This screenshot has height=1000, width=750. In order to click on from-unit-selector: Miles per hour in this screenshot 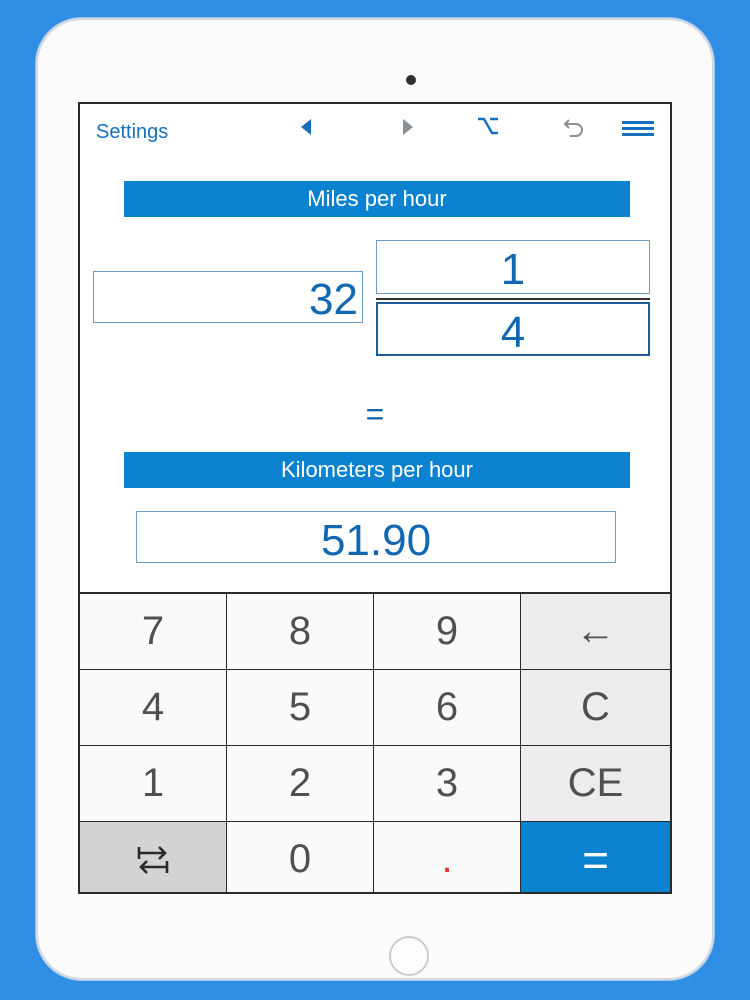, I will do `click(377, 199)`.